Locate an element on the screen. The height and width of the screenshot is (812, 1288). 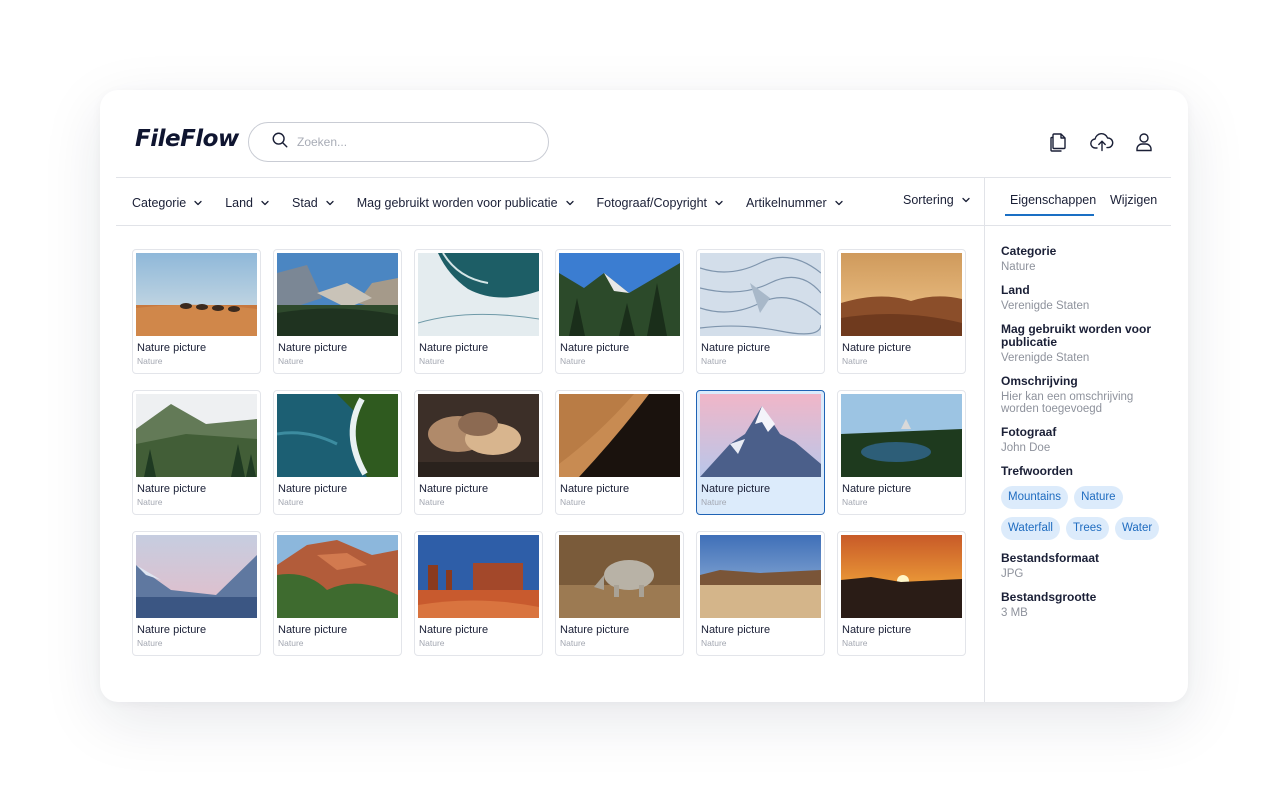
keyword-tag: Waterfall is located at coordinates (1030, 528).